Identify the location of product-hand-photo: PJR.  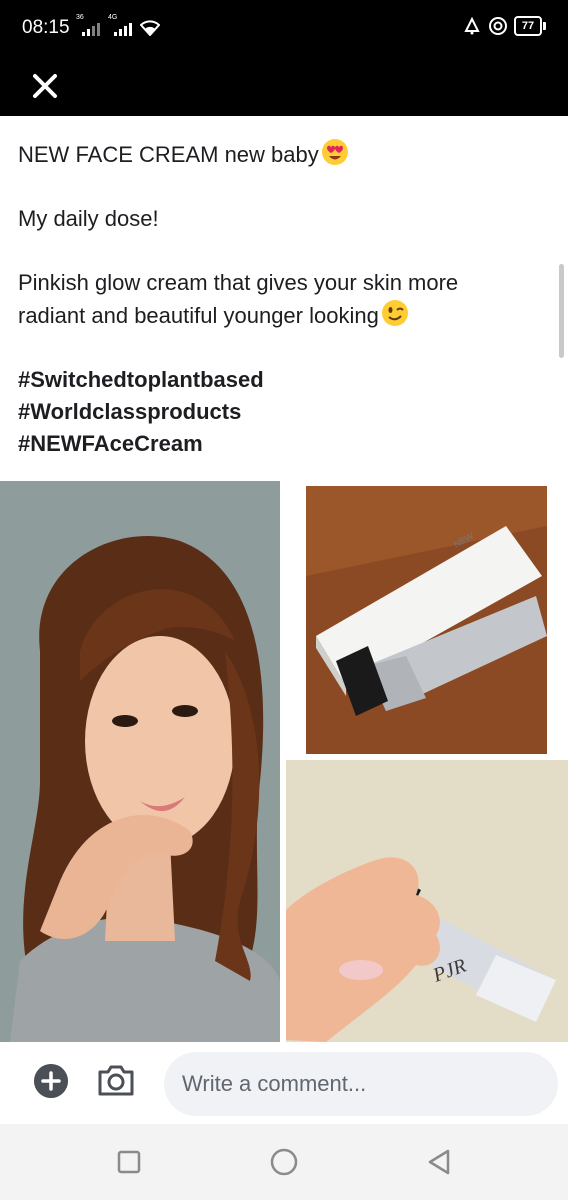
(427, 901).